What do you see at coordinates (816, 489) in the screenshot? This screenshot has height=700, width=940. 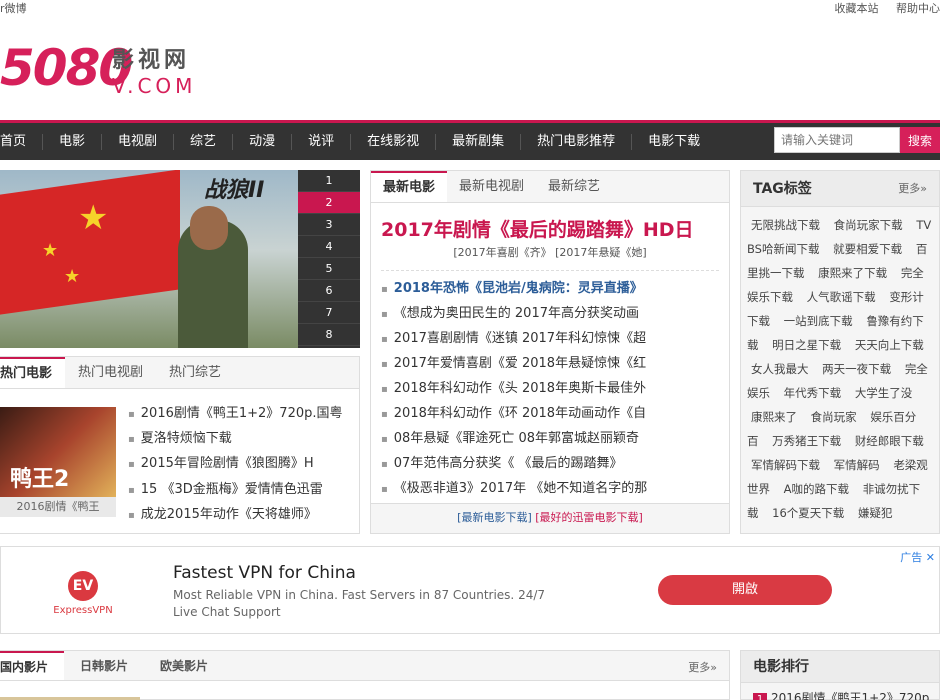 I see `tag-link: A咖的路下载` at bounding box center [816, 489].